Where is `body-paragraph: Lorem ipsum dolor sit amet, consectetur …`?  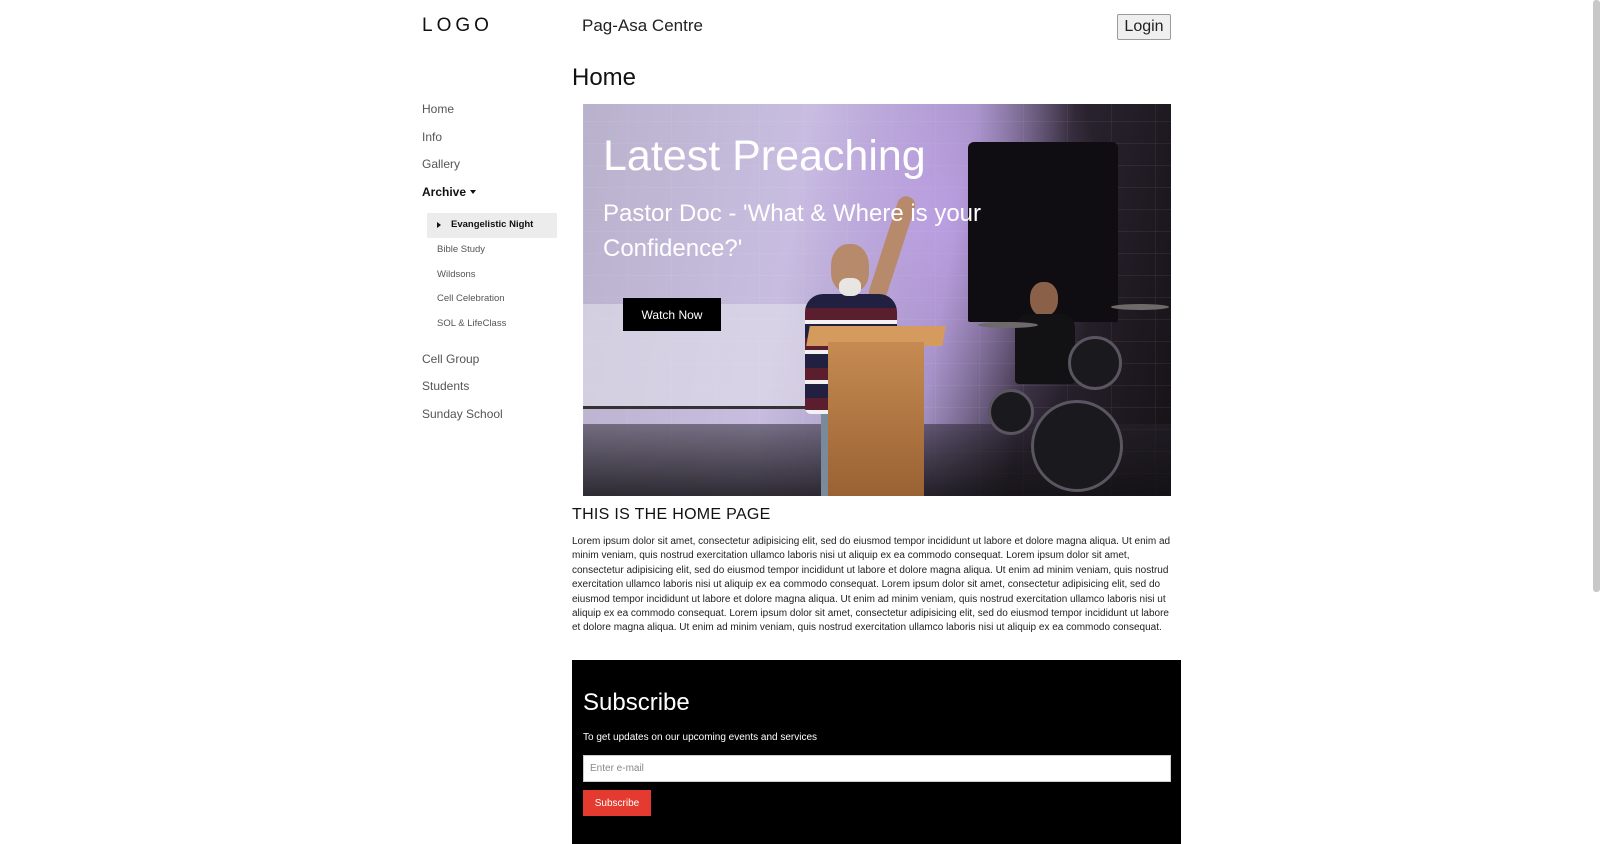
body-paragraph: Lorem ipsum dolor sit amet, consectetur … is located at coordinates (871, 585).